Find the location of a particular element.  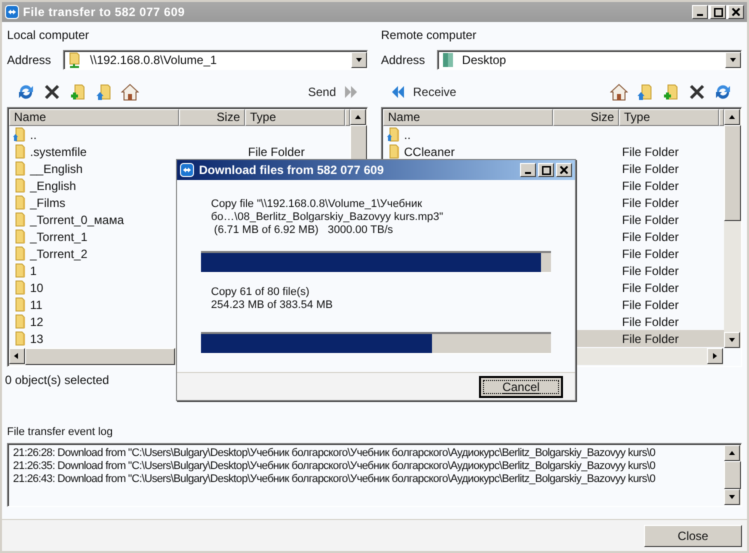

file-name: CCleaner is located at coordinates (429, 152).